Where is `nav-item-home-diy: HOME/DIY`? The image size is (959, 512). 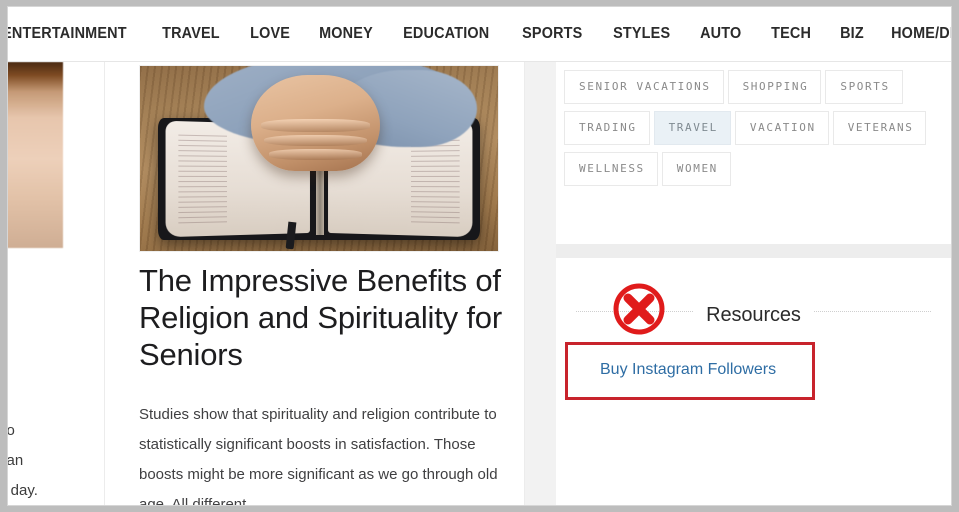 nav-item-home-diy: HOME/DIY is located at coordinates (915, 34).